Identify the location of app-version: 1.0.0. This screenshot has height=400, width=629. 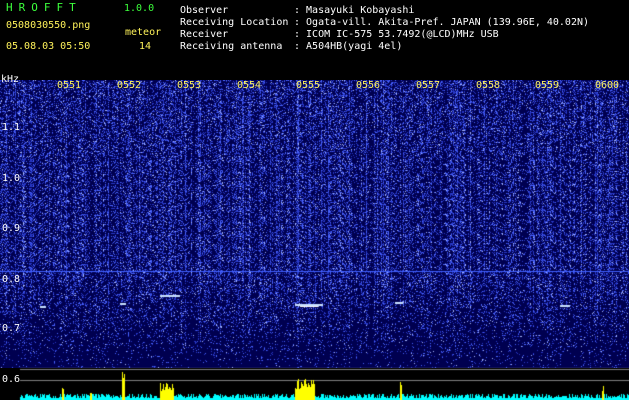
(139, 8).